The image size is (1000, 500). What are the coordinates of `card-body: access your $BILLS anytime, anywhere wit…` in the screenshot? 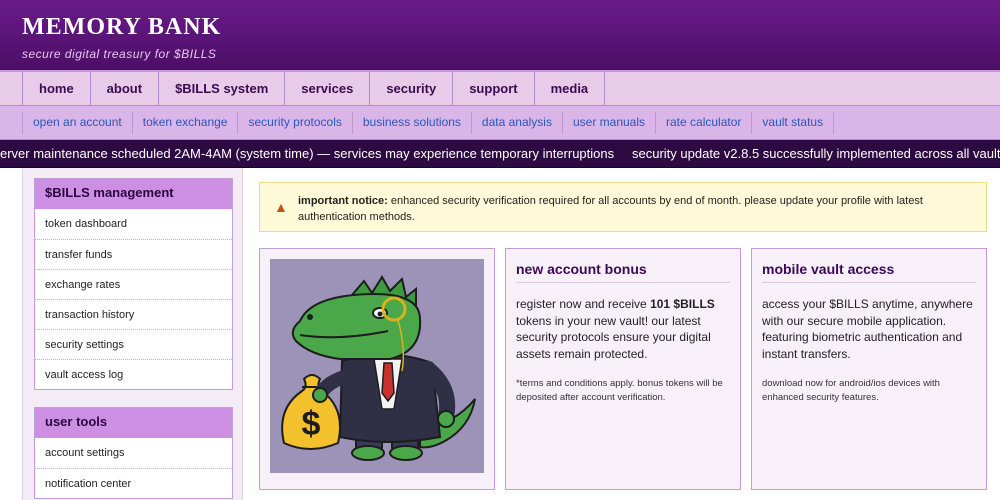 It's located at (867, 329).